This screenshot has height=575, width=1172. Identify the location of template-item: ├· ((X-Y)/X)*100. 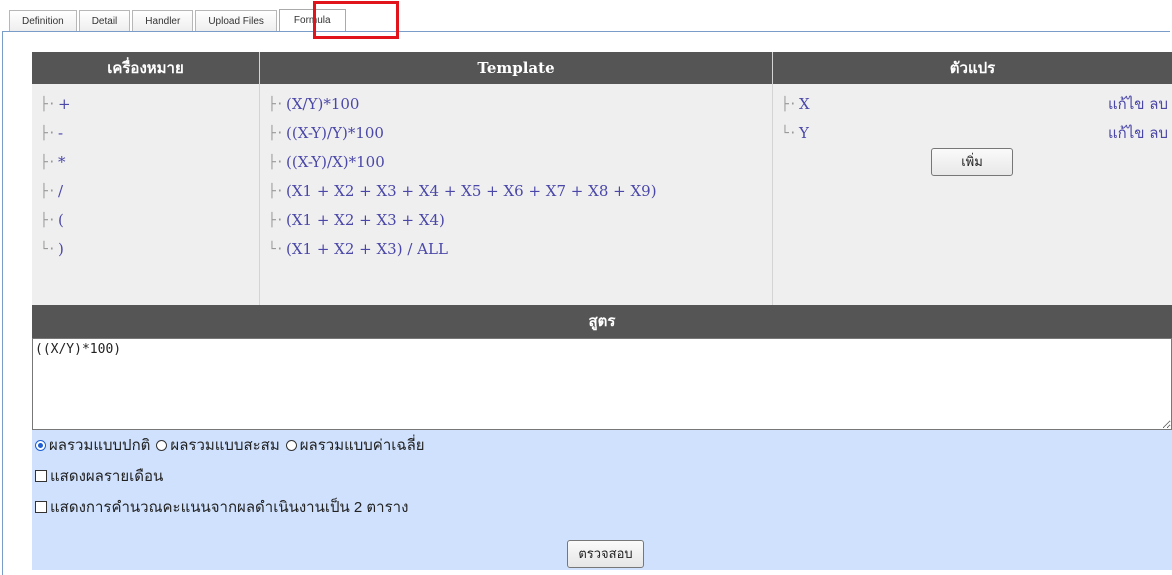
(516, 162).